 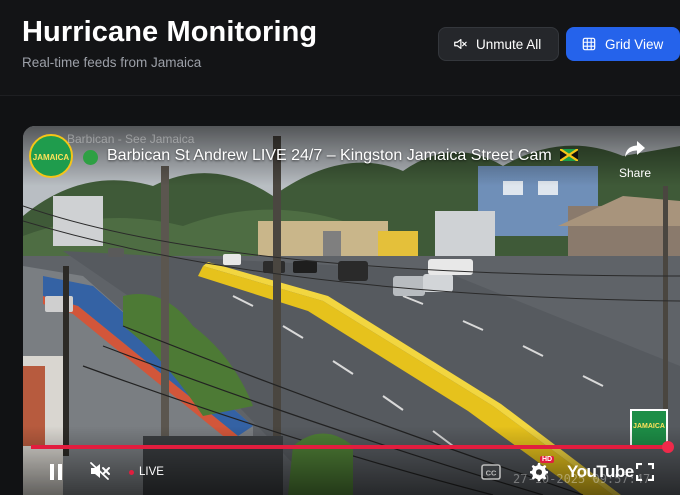 What do you see at coordinates (589, 44) in the screenshot?
I see `grid-icon` at bounding box center [589, 44].